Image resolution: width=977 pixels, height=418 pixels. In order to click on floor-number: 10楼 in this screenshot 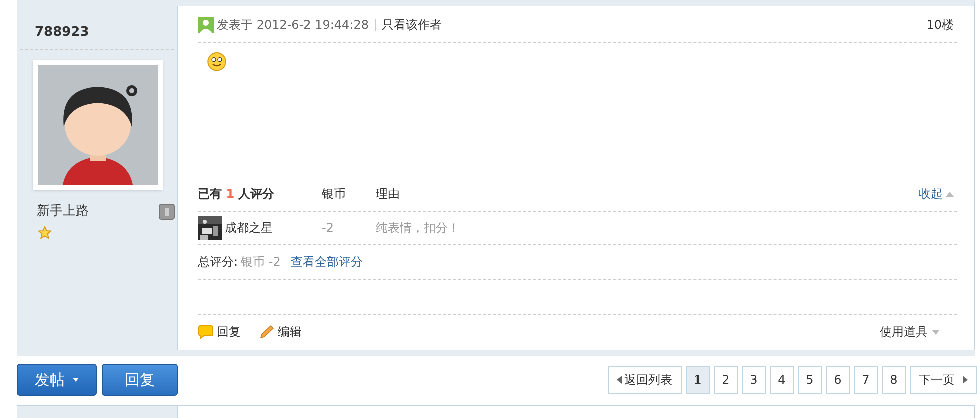, I will do `click(940, 25)`.